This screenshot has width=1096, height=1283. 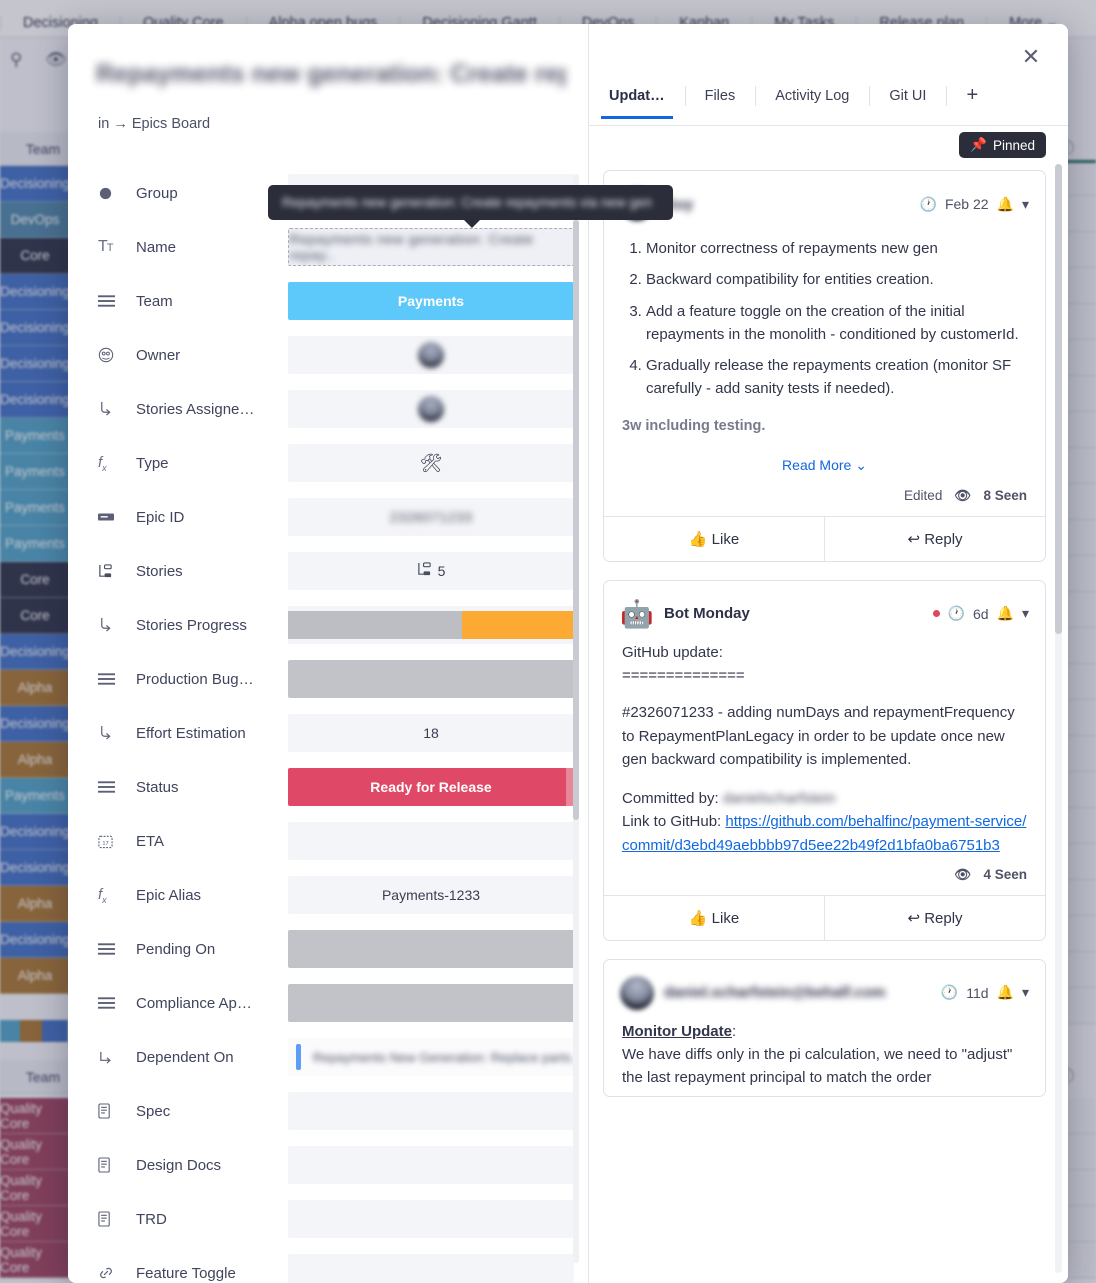 What do you see at coordinates (153, 1111) in the screenshot?
I see `field-label: Spec` at bounding box center [153, 1111].